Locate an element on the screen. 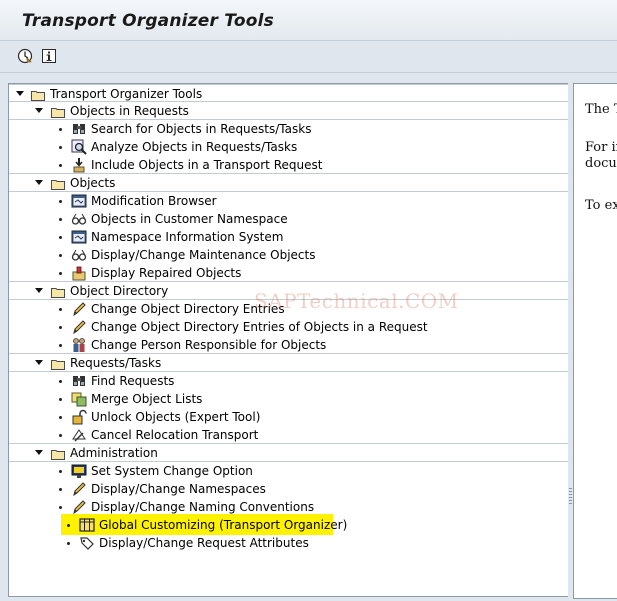 This screenshot has height=601, width=617. browser-window-icon is located at coordinates (79, 201).